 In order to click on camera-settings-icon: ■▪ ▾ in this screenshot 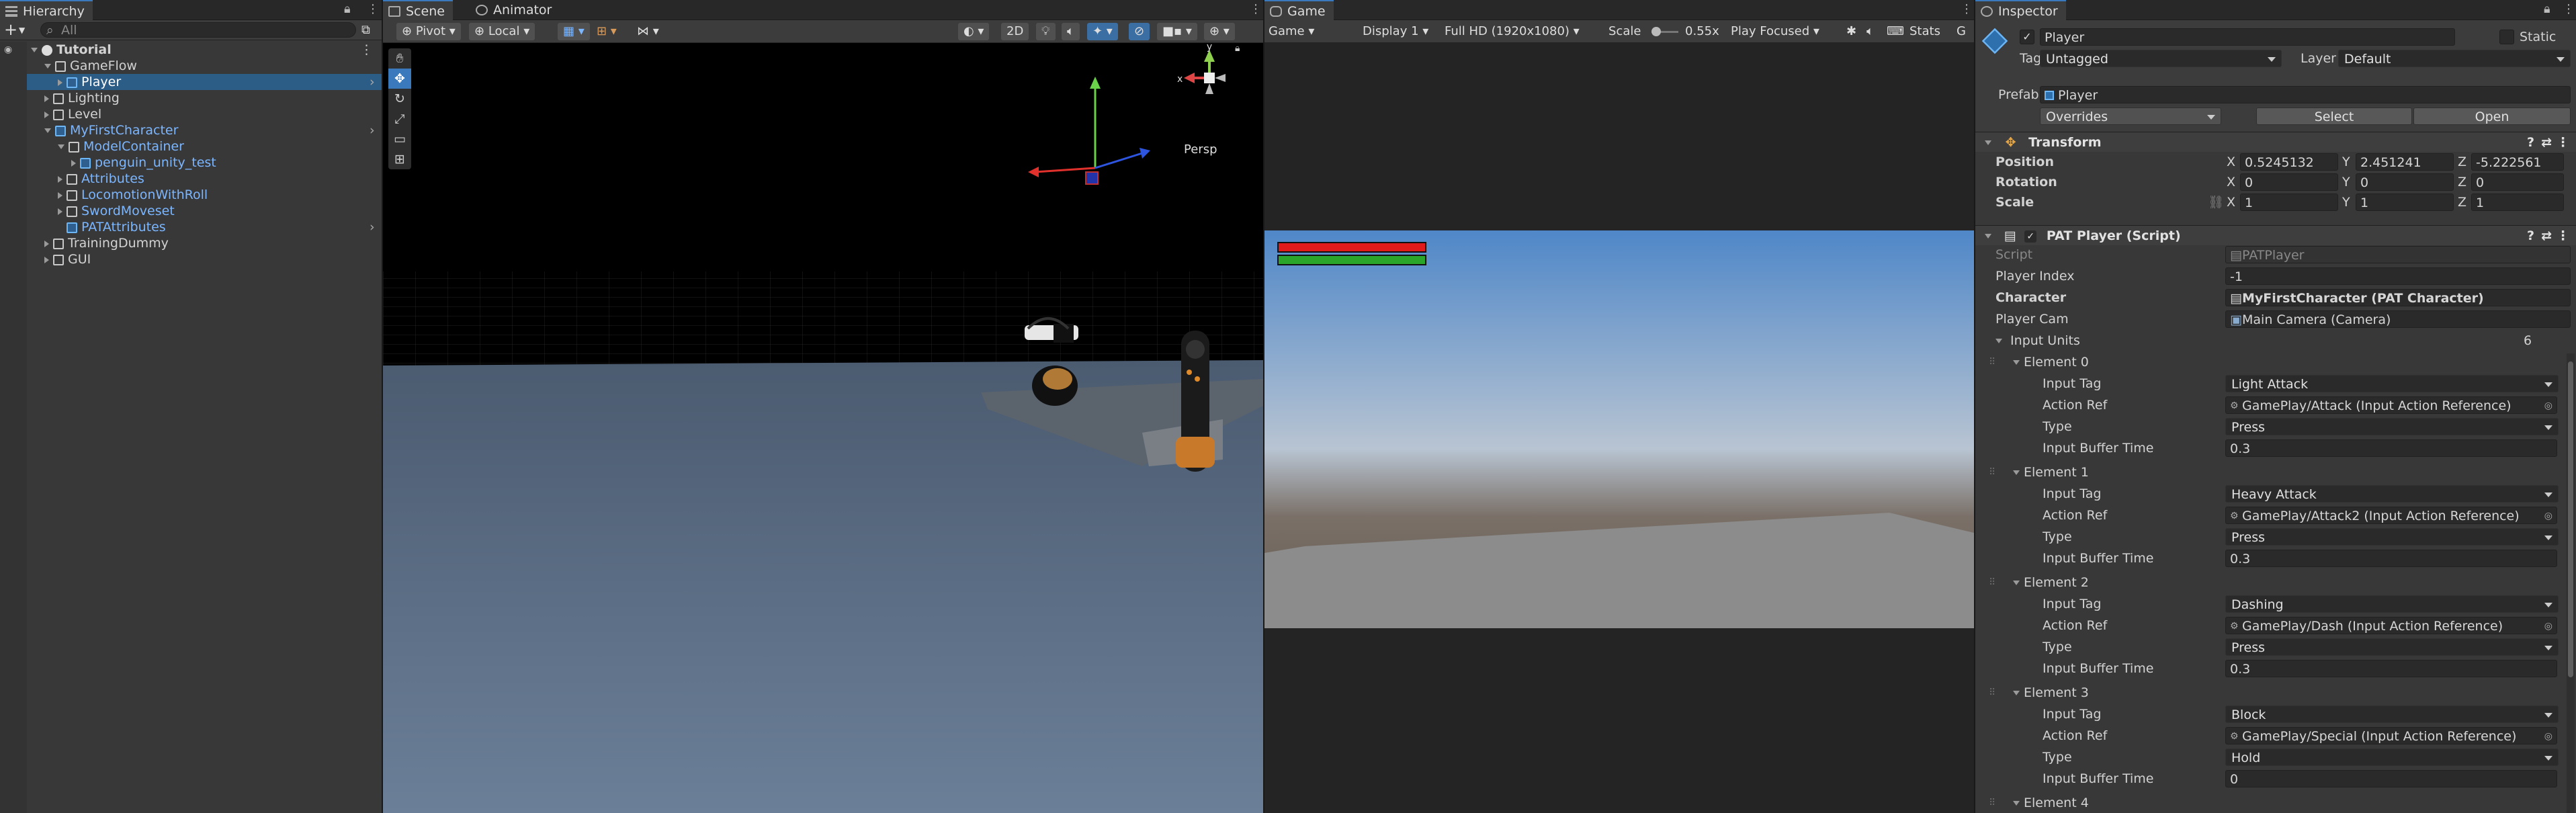, I will do `click(1177, 32)`.